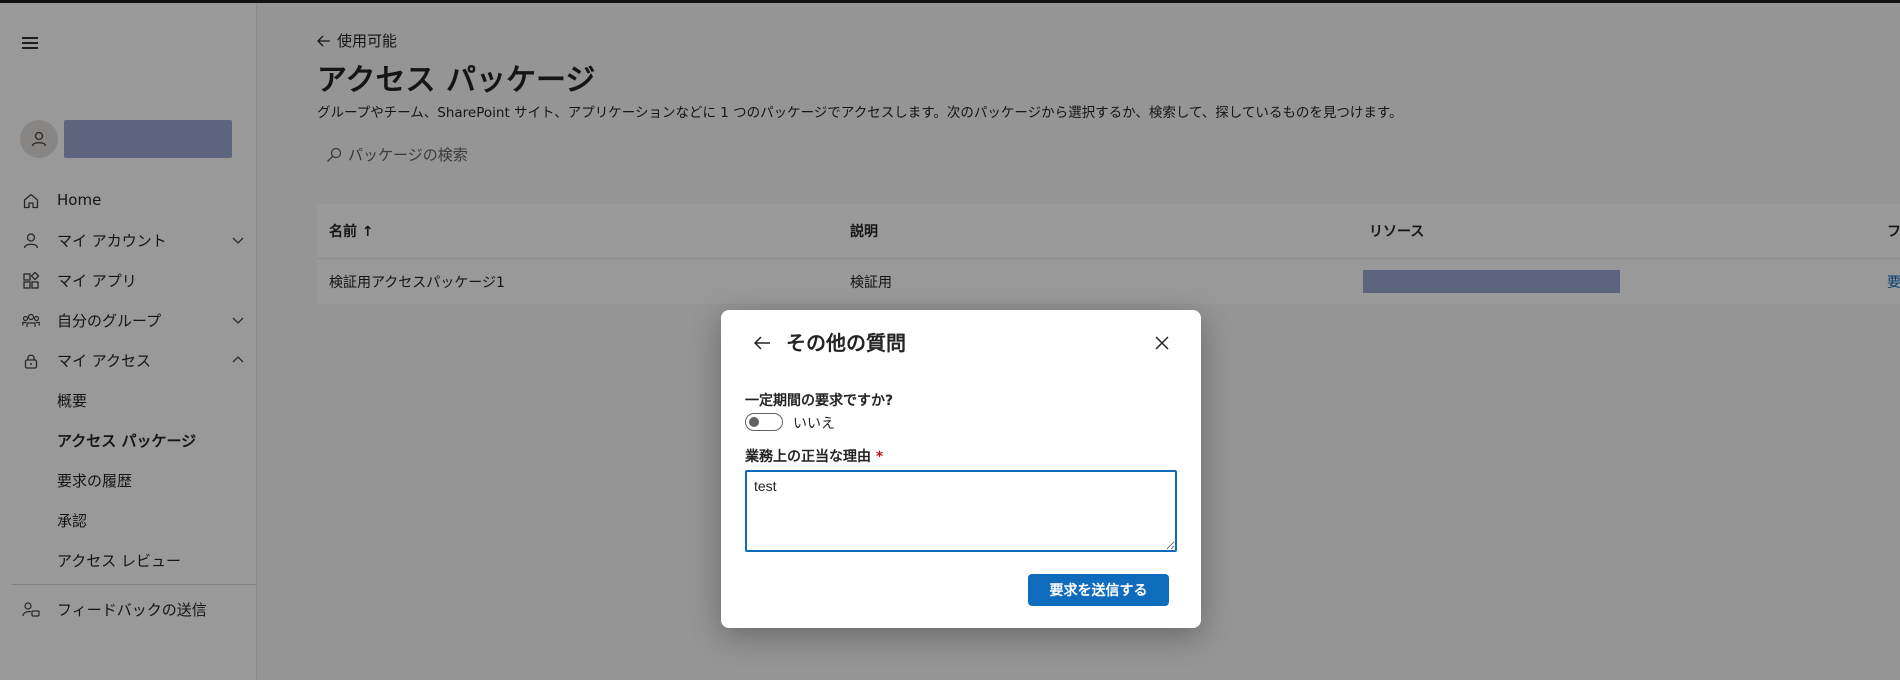  What do you see at coordinates (764, 422) in the screenshot?
I see `time-limited-toggle` at bounding box center [764, 422].